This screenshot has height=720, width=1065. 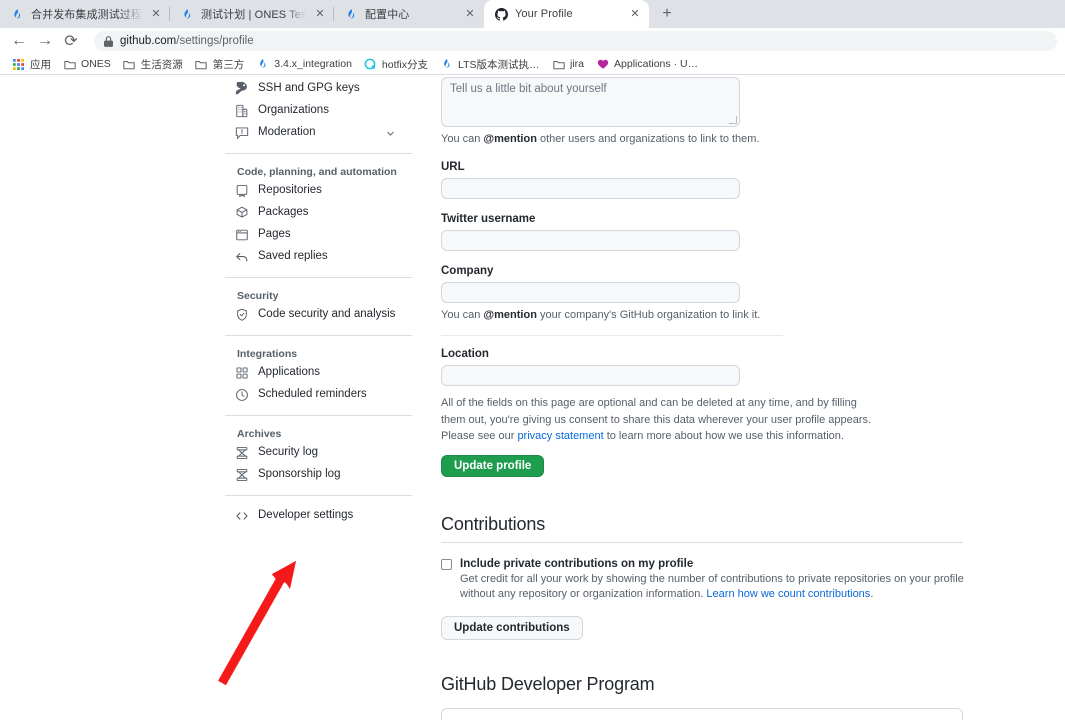 I want to click on sidebar-item-label: Developer settings, so click(x=306, y=515).